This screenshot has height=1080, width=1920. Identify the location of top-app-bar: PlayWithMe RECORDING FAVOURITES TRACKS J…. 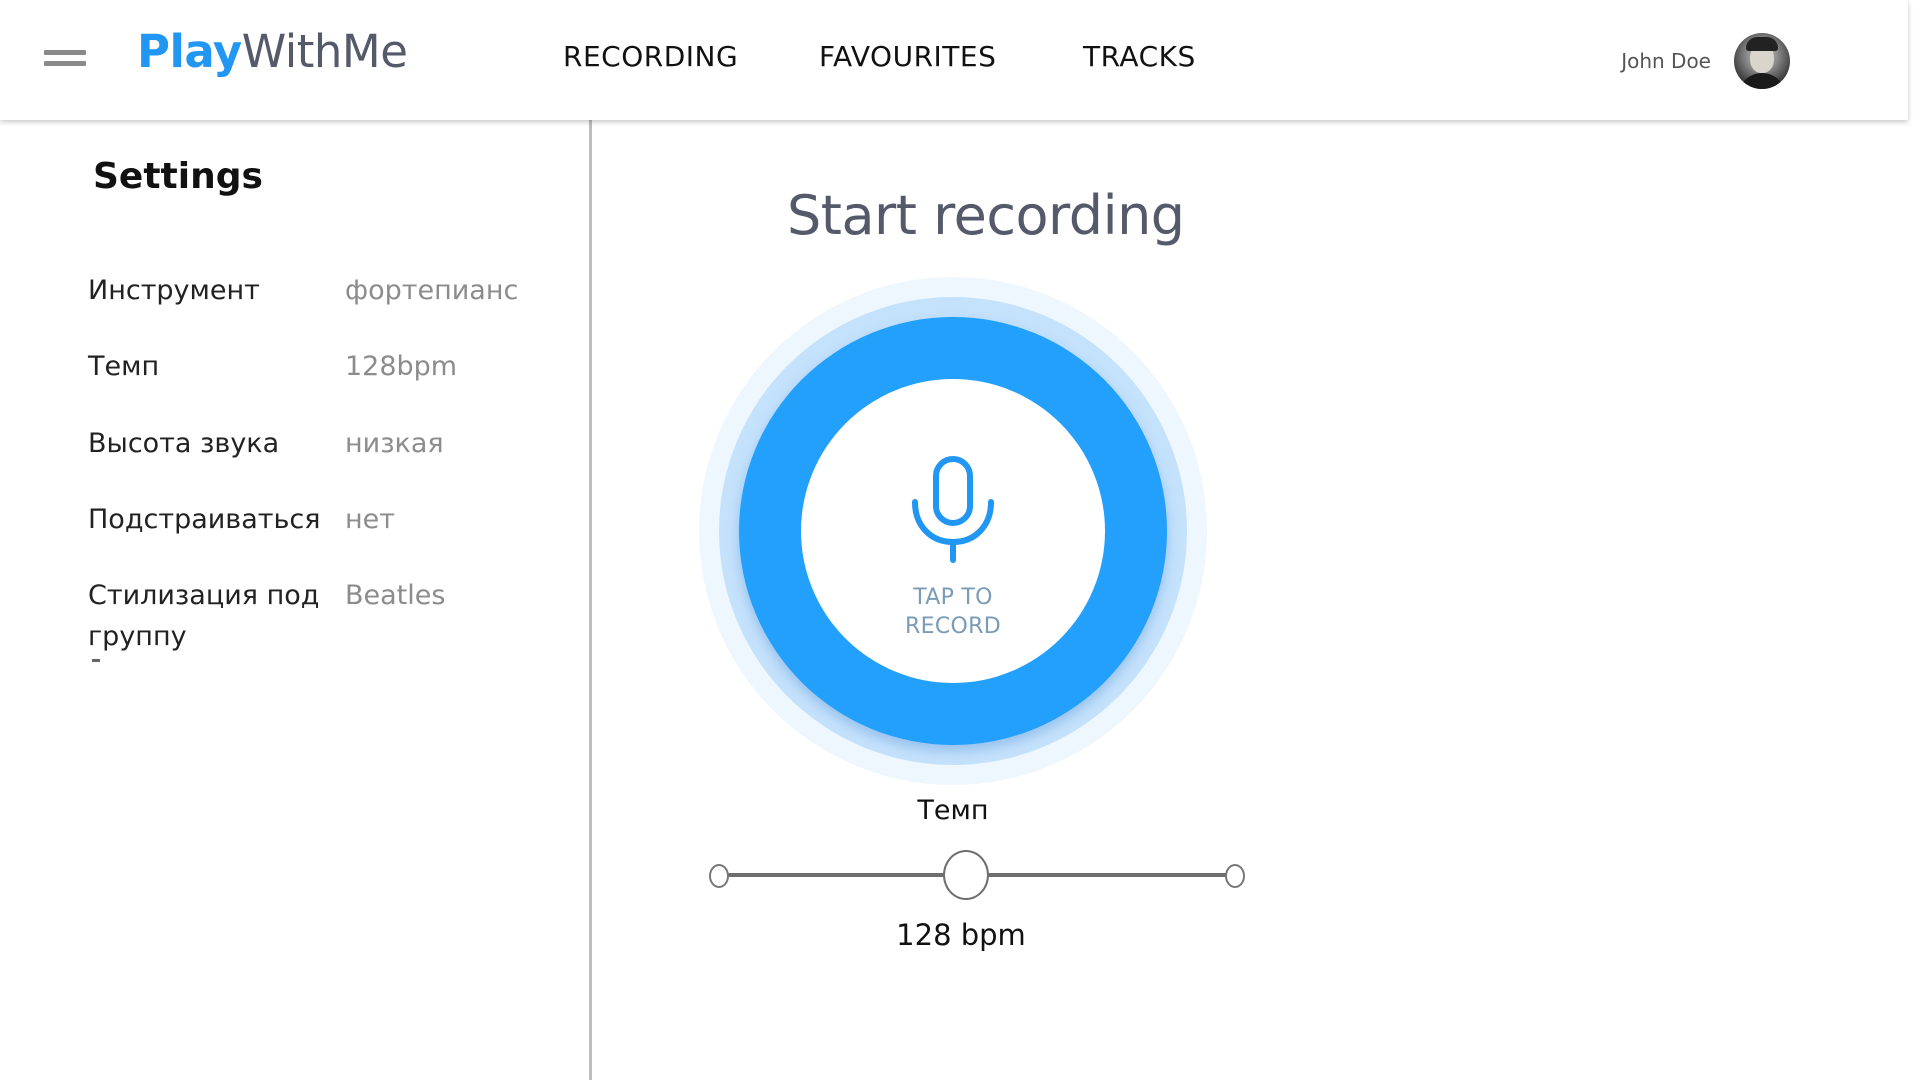
(954, 60).